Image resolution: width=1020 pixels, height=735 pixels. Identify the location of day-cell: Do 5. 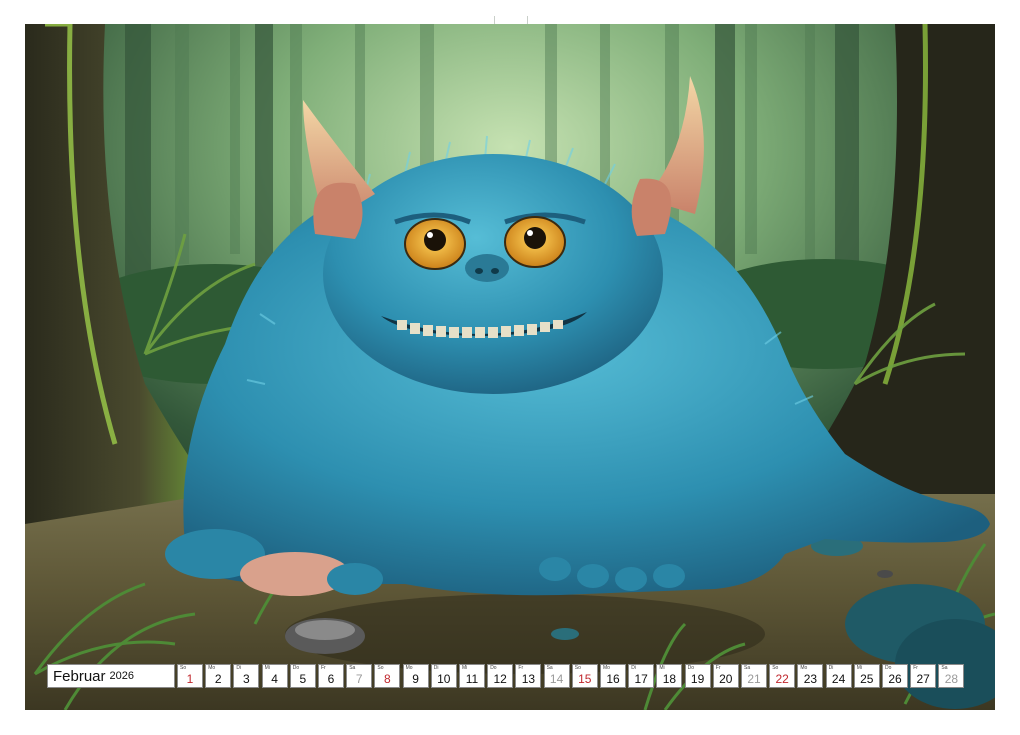
(302, 676).